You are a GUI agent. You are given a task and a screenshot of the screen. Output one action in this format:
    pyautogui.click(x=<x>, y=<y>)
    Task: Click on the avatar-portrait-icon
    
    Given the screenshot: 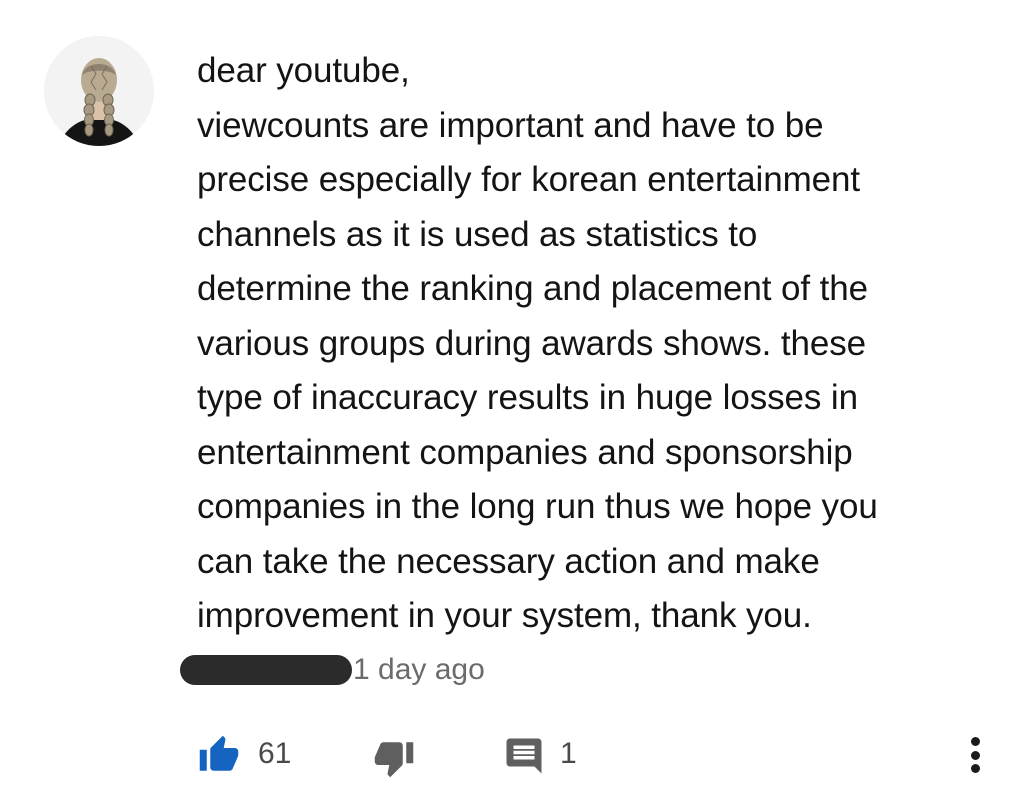 What is the action you would take?
    pyautogui.click(x=99, y=91)
    